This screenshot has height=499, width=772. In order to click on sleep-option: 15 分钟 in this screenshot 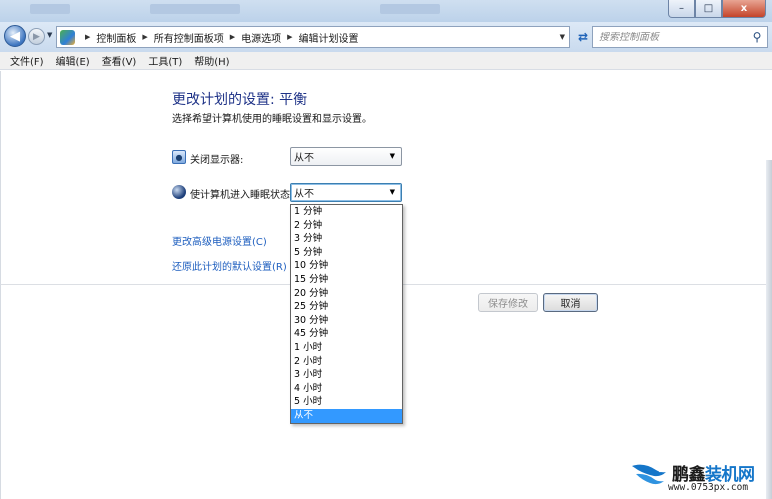, I will do `click(346, 280)`.